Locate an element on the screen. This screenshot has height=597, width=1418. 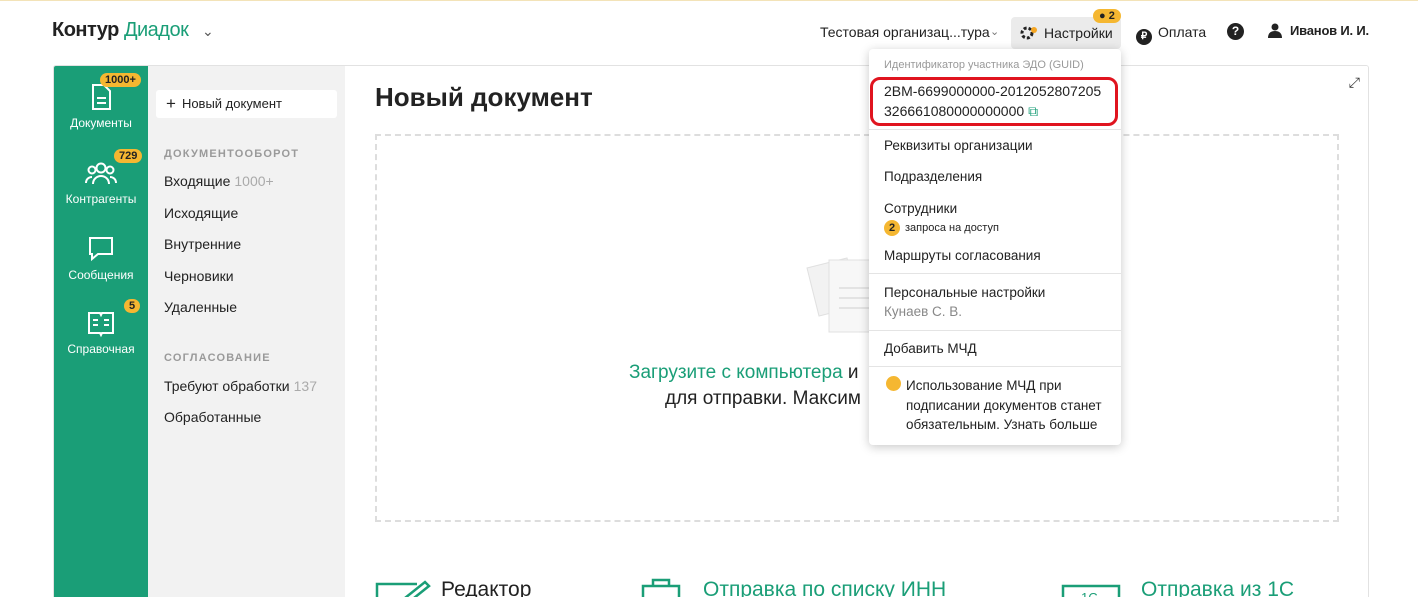
svg-text: 1С is located at coordinates (1089, 593).